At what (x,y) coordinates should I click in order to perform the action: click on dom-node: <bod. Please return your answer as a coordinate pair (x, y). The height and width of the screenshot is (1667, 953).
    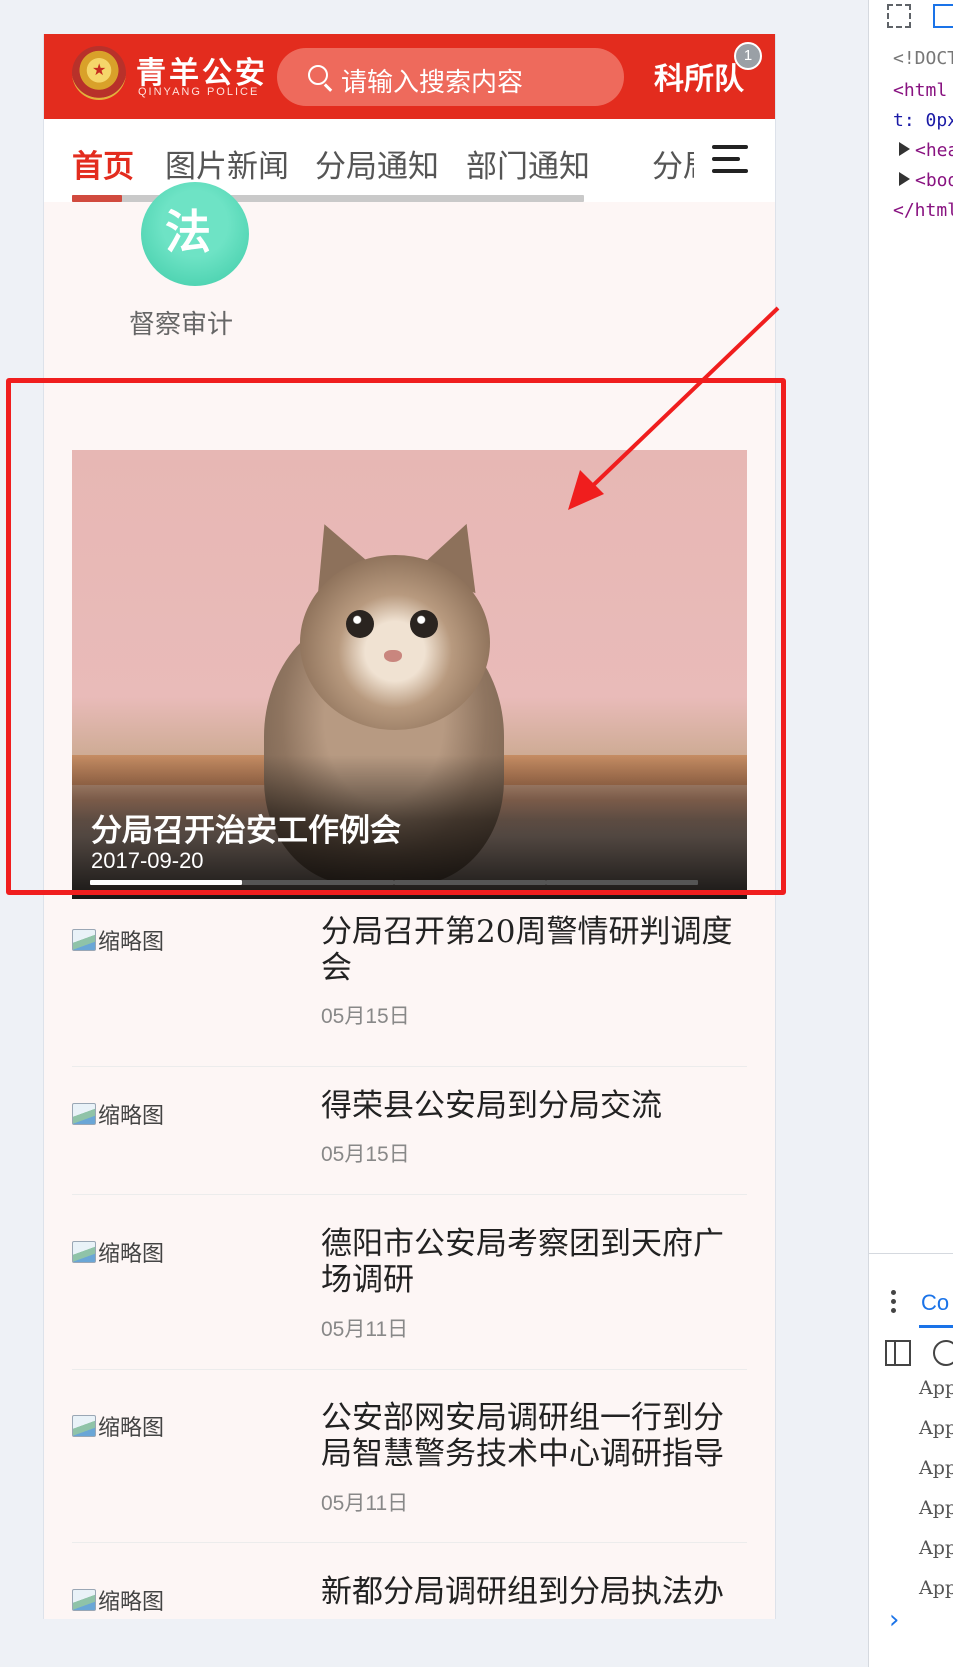
    Looking at the image, I should click on (934, 180).